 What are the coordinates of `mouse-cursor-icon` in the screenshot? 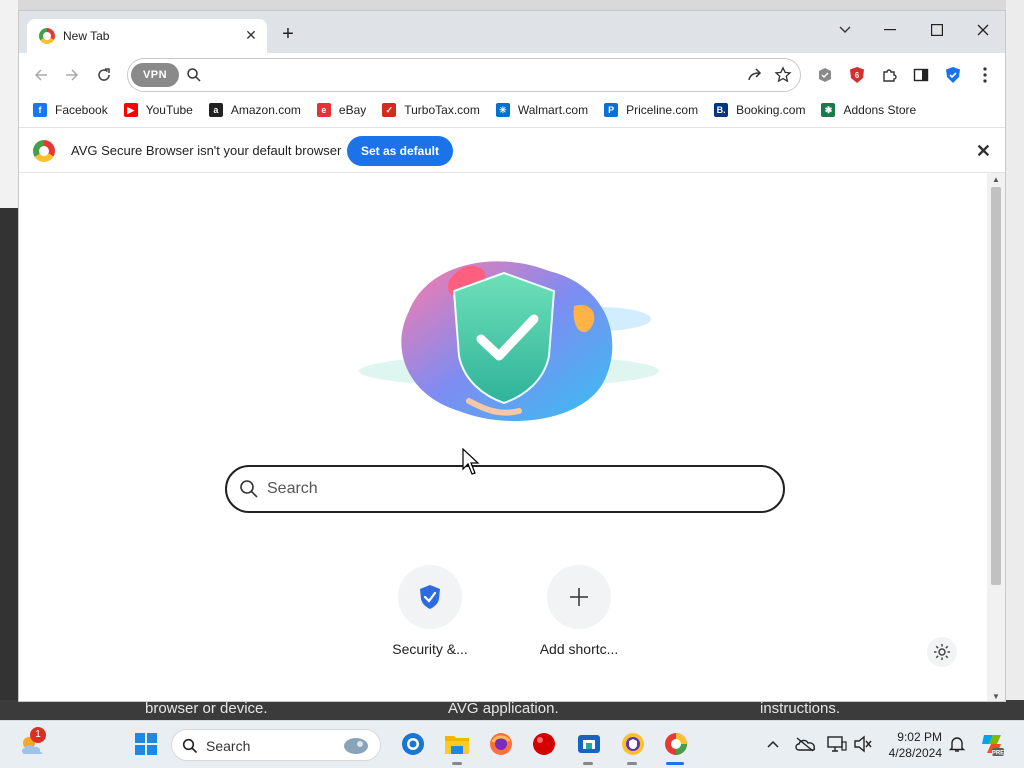 It's located at (471, 461).